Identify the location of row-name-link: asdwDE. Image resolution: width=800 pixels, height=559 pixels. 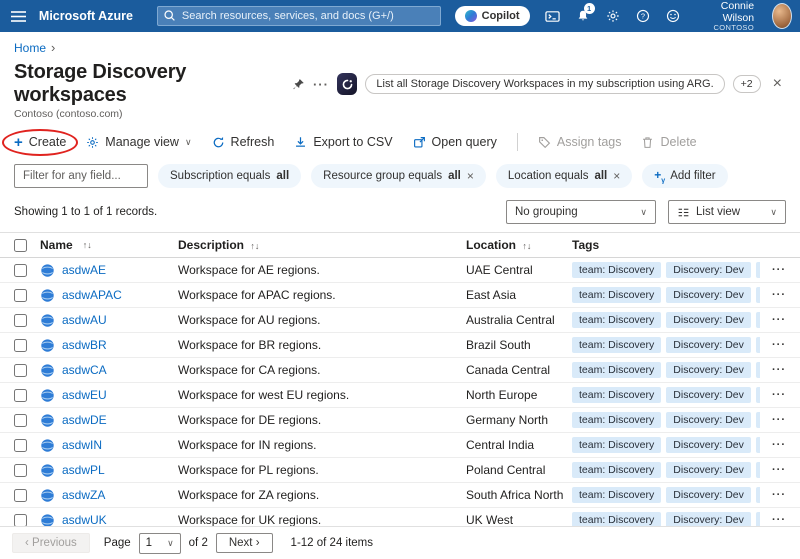
(84, 420).